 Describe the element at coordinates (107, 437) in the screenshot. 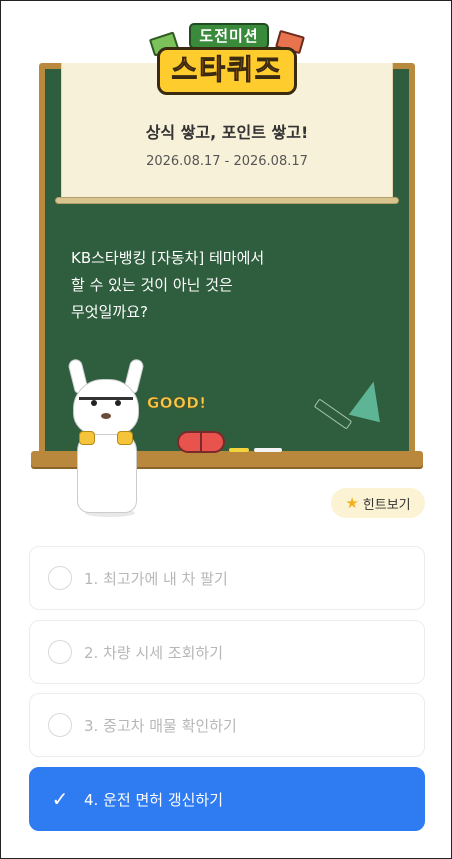

I see `alpaca-mascot` at that location.